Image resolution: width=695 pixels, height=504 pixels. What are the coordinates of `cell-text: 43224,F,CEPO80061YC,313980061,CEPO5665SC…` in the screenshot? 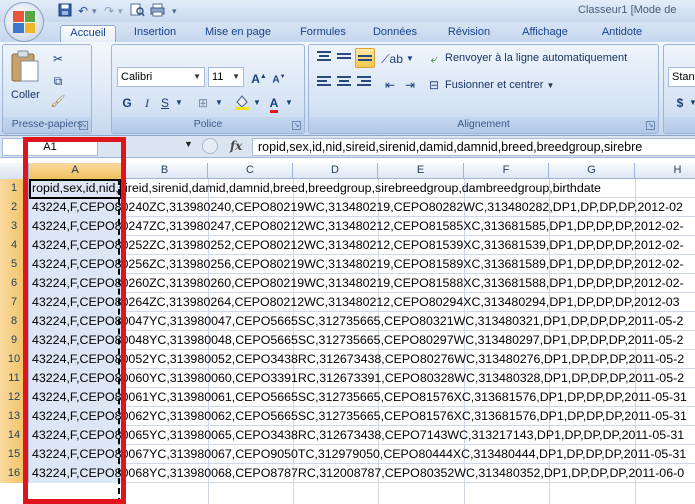 It's located at (359, 397).